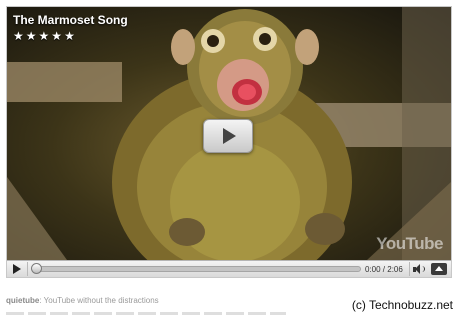  What do you see at coordinates (423, 269) in the screenshot?
I see `volume-icon-wave` at bounding box center [423, 269].